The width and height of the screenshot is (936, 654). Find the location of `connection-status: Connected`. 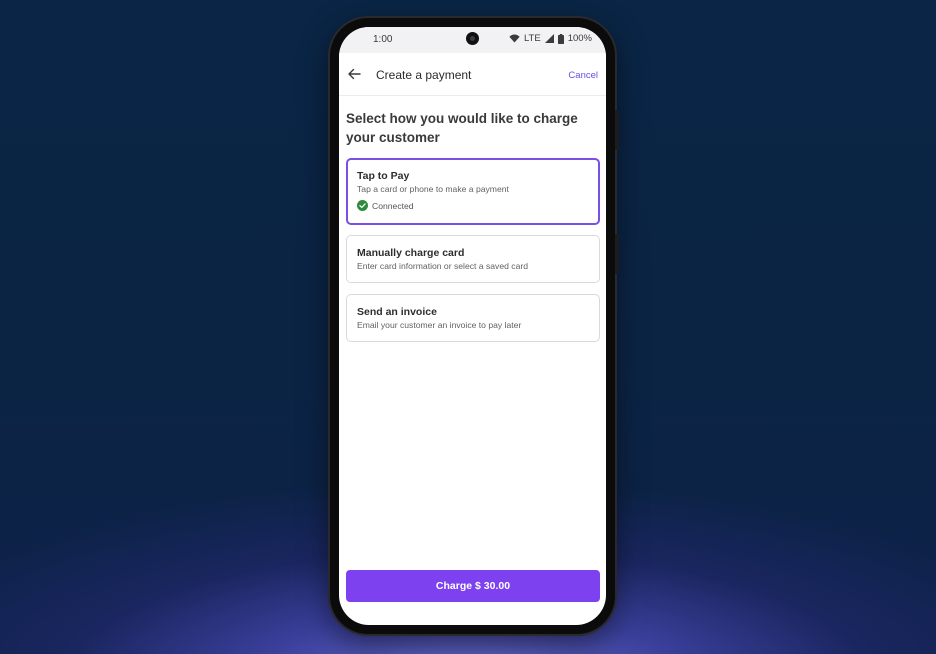

connection-status: Connected is located at coordinates (473, 205).